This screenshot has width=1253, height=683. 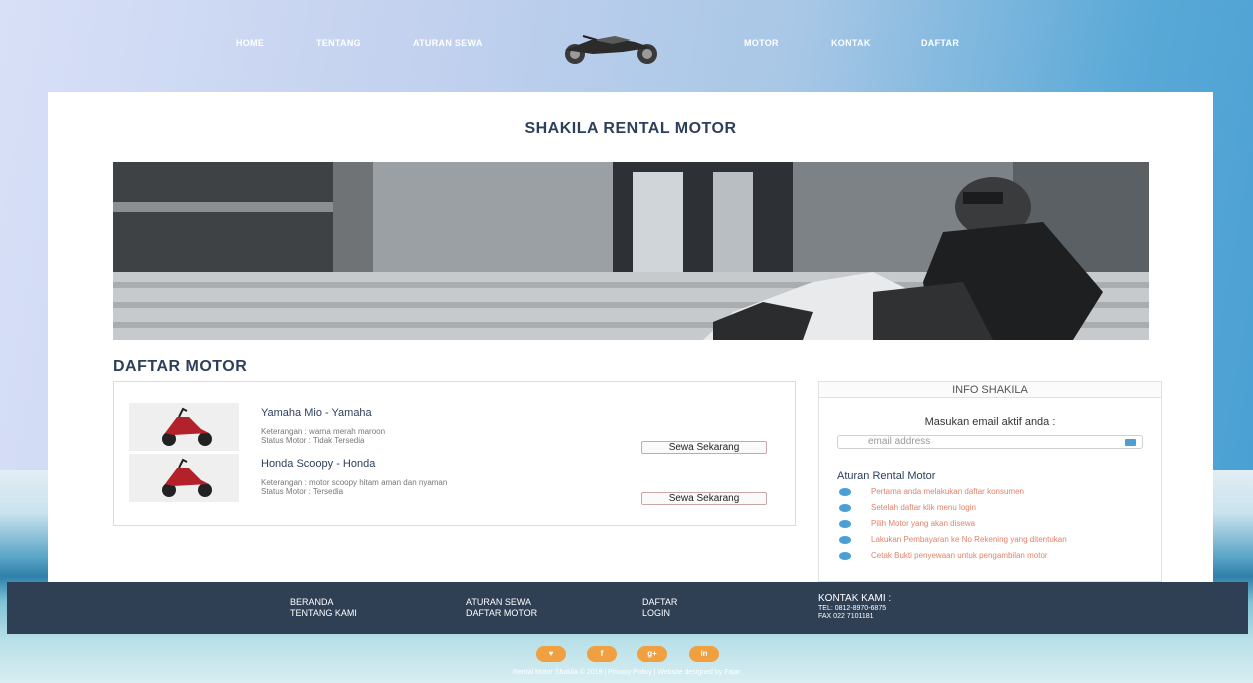 What do you see at coordinates (659, 602) in the screenshot?
I see `footer-link-daftar: DAFTAR` at bounding box center [659, 602].